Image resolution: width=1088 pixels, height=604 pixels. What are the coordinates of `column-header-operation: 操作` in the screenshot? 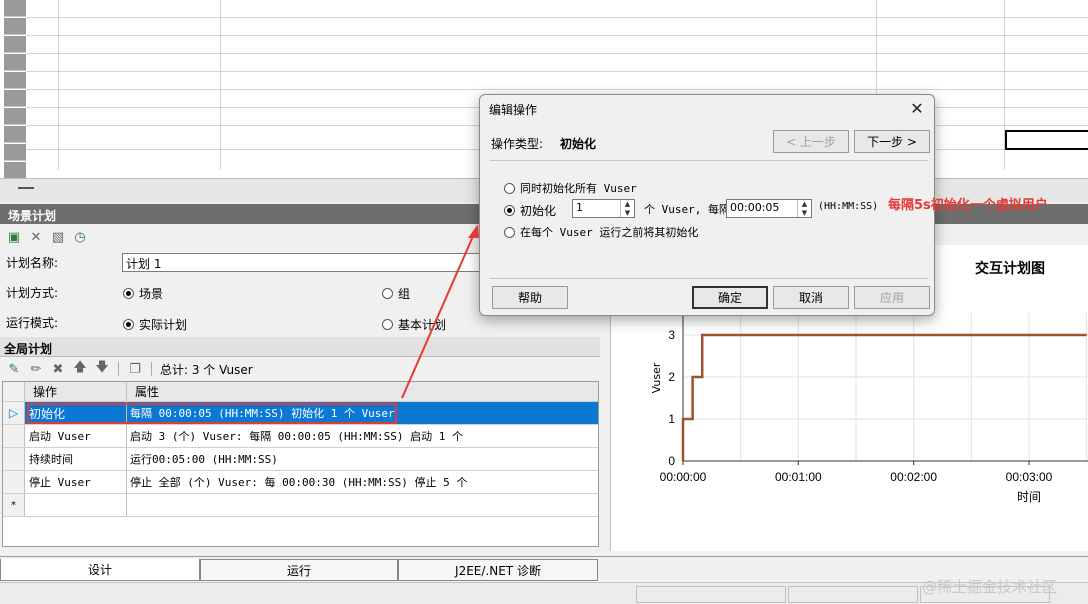 It's located at (76, 391).